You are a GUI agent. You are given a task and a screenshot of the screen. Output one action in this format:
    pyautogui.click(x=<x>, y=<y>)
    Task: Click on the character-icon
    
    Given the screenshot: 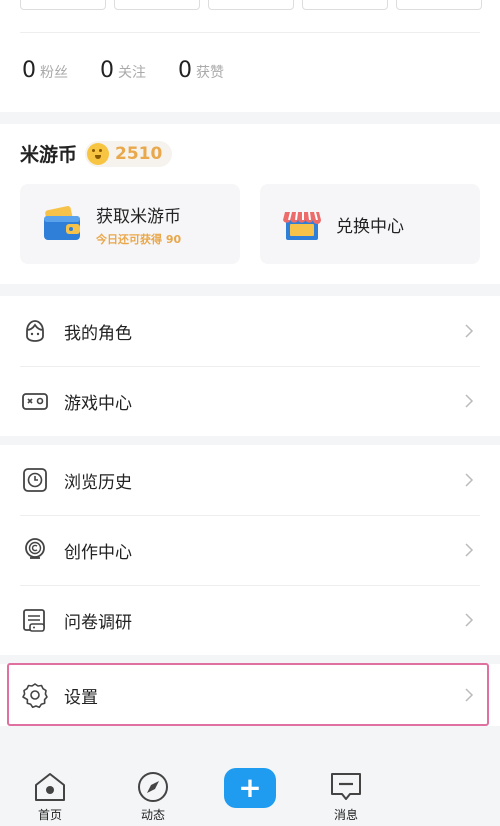 What is the action you would take?
    pyautogui.click(x=35, y=331)
    